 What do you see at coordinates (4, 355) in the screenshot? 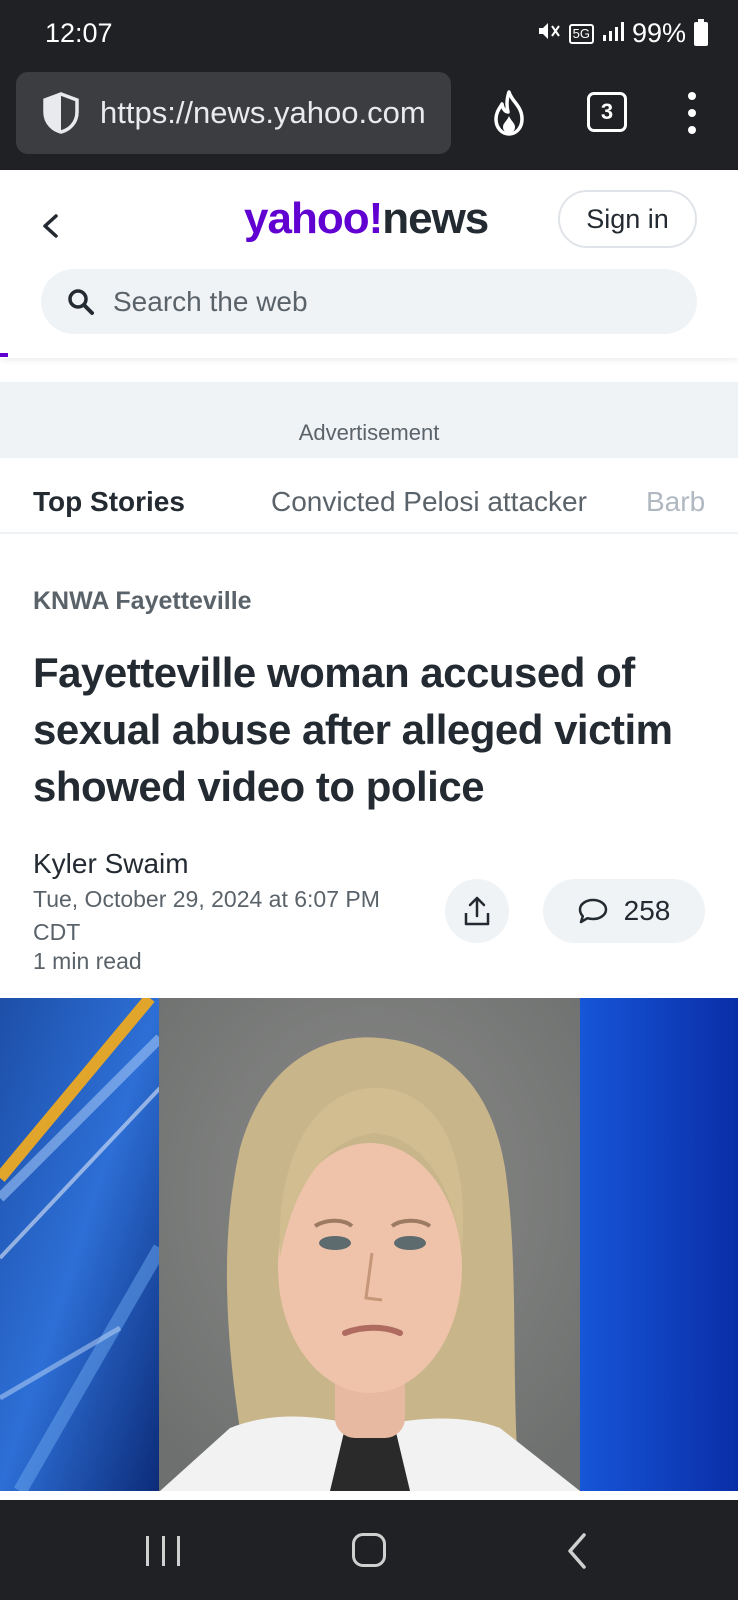
I see `progress-accent` at bounding box center [4, 355].